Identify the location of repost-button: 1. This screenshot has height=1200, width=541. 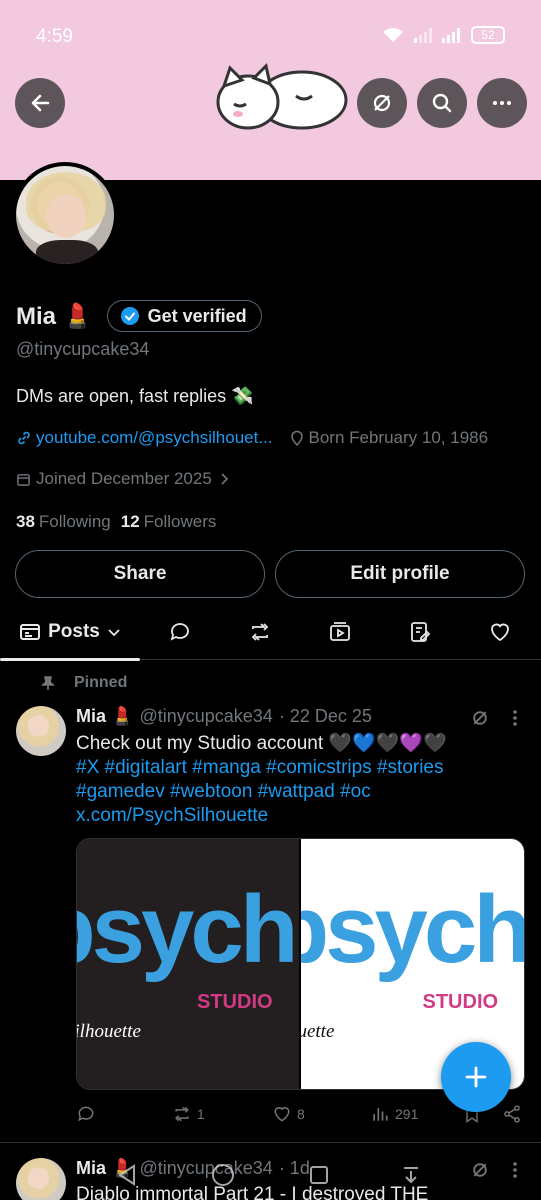
(188, 1114).